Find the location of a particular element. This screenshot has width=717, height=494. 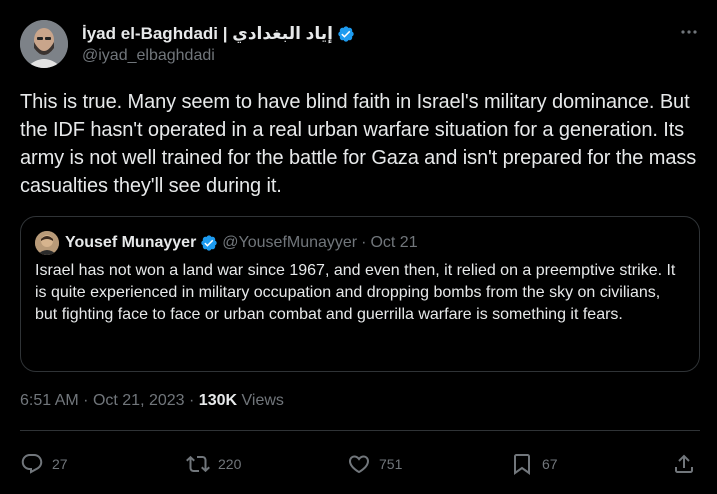

bookmark-icon is located at coordinates (522, 464).